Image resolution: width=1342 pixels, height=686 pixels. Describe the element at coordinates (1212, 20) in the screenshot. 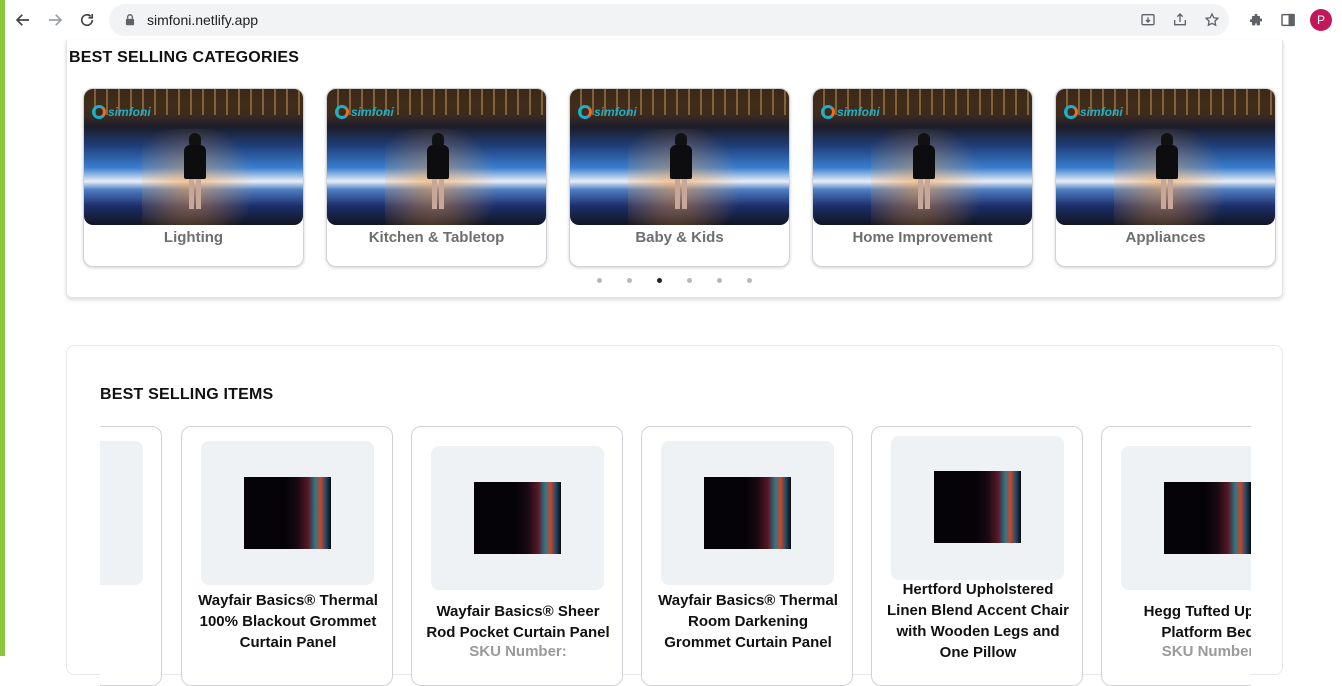

I see `bookmark-star-icon` at that location.